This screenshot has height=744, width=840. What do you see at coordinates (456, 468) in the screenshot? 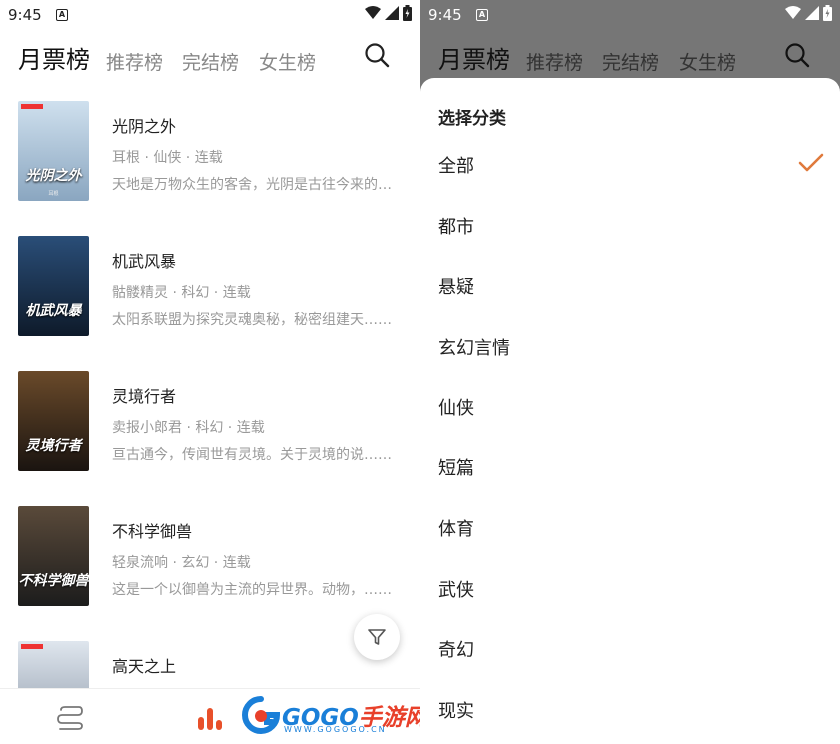
I see `category-label: 短篇` at bounding box center [456, 468].